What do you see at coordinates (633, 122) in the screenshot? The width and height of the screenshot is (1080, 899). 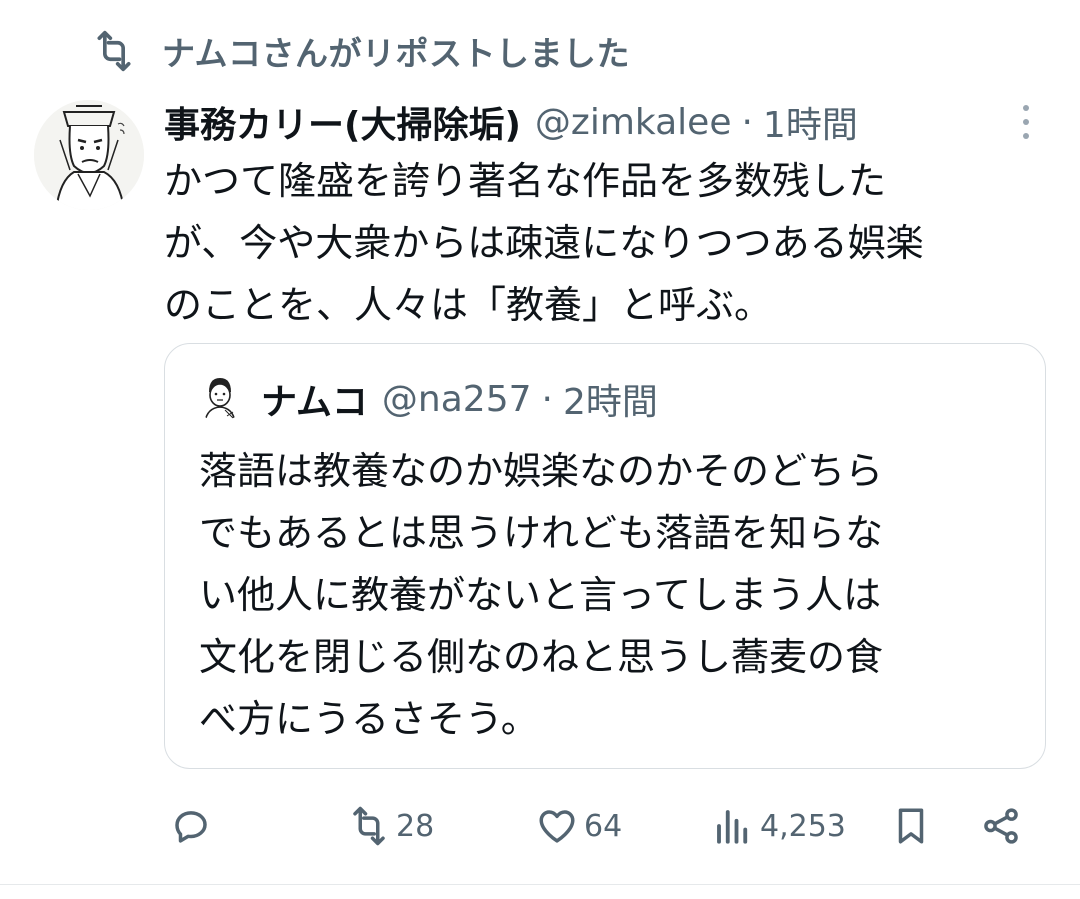 I see `author-handle: @zimkalee` at bounding box center [633, 122].